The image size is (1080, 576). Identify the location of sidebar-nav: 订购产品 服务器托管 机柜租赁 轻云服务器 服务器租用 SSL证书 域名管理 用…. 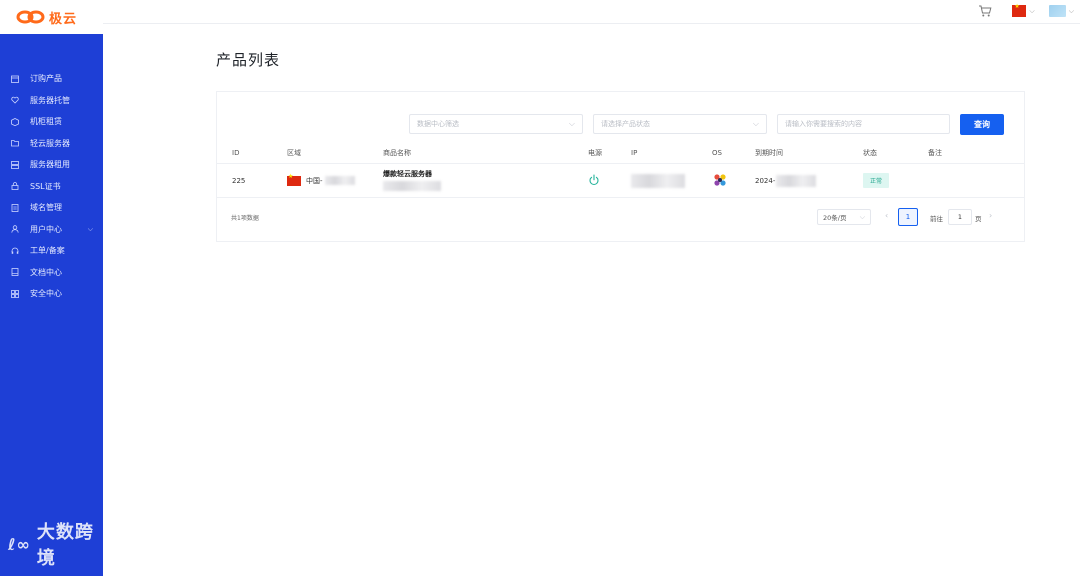
(51, 186).